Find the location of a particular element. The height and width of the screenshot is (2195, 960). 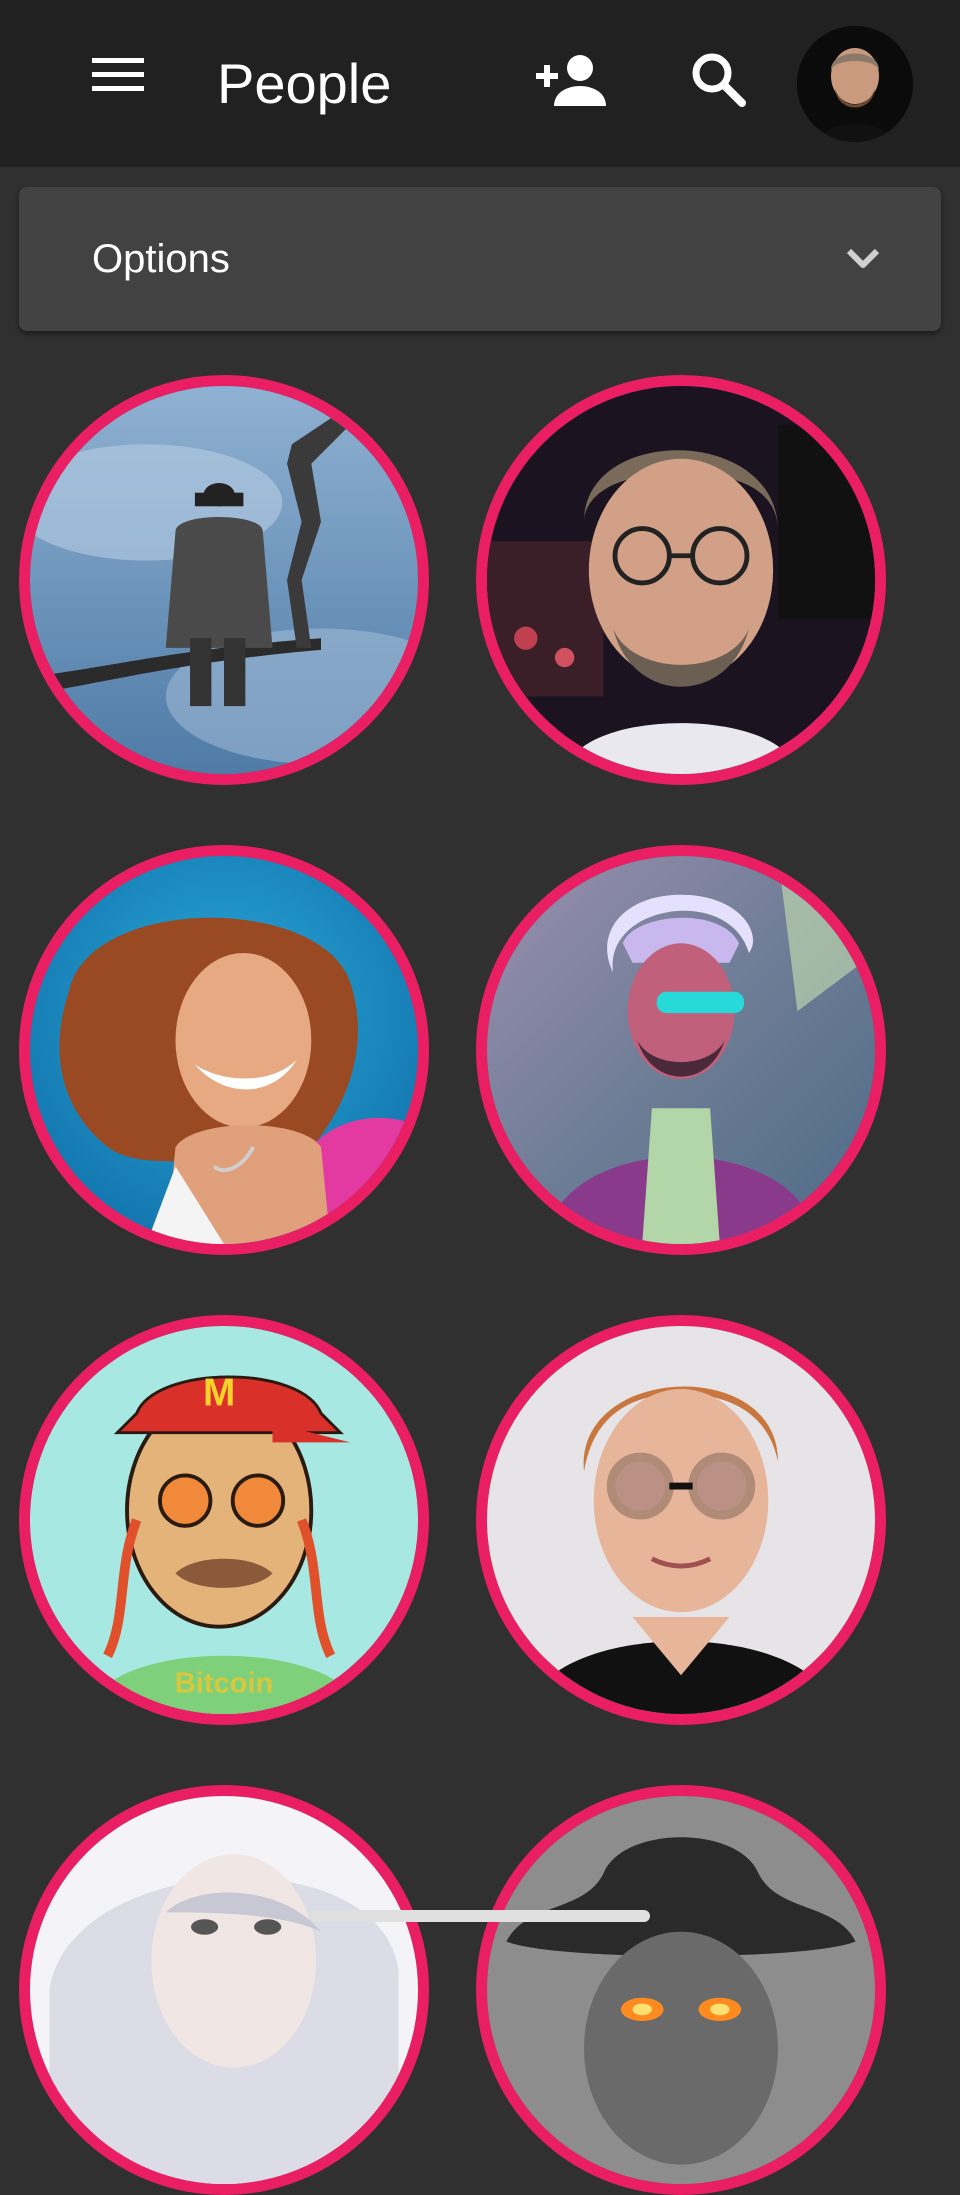

options-panel: Options is located at coordinates (480, 259).